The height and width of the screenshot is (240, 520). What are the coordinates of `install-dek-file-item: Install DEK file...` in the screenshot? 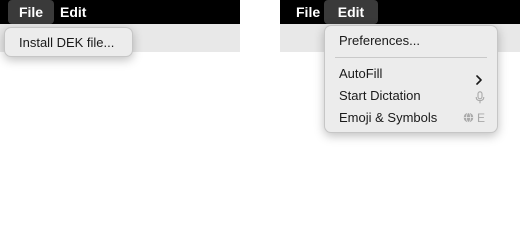 It's located at (68, 43).